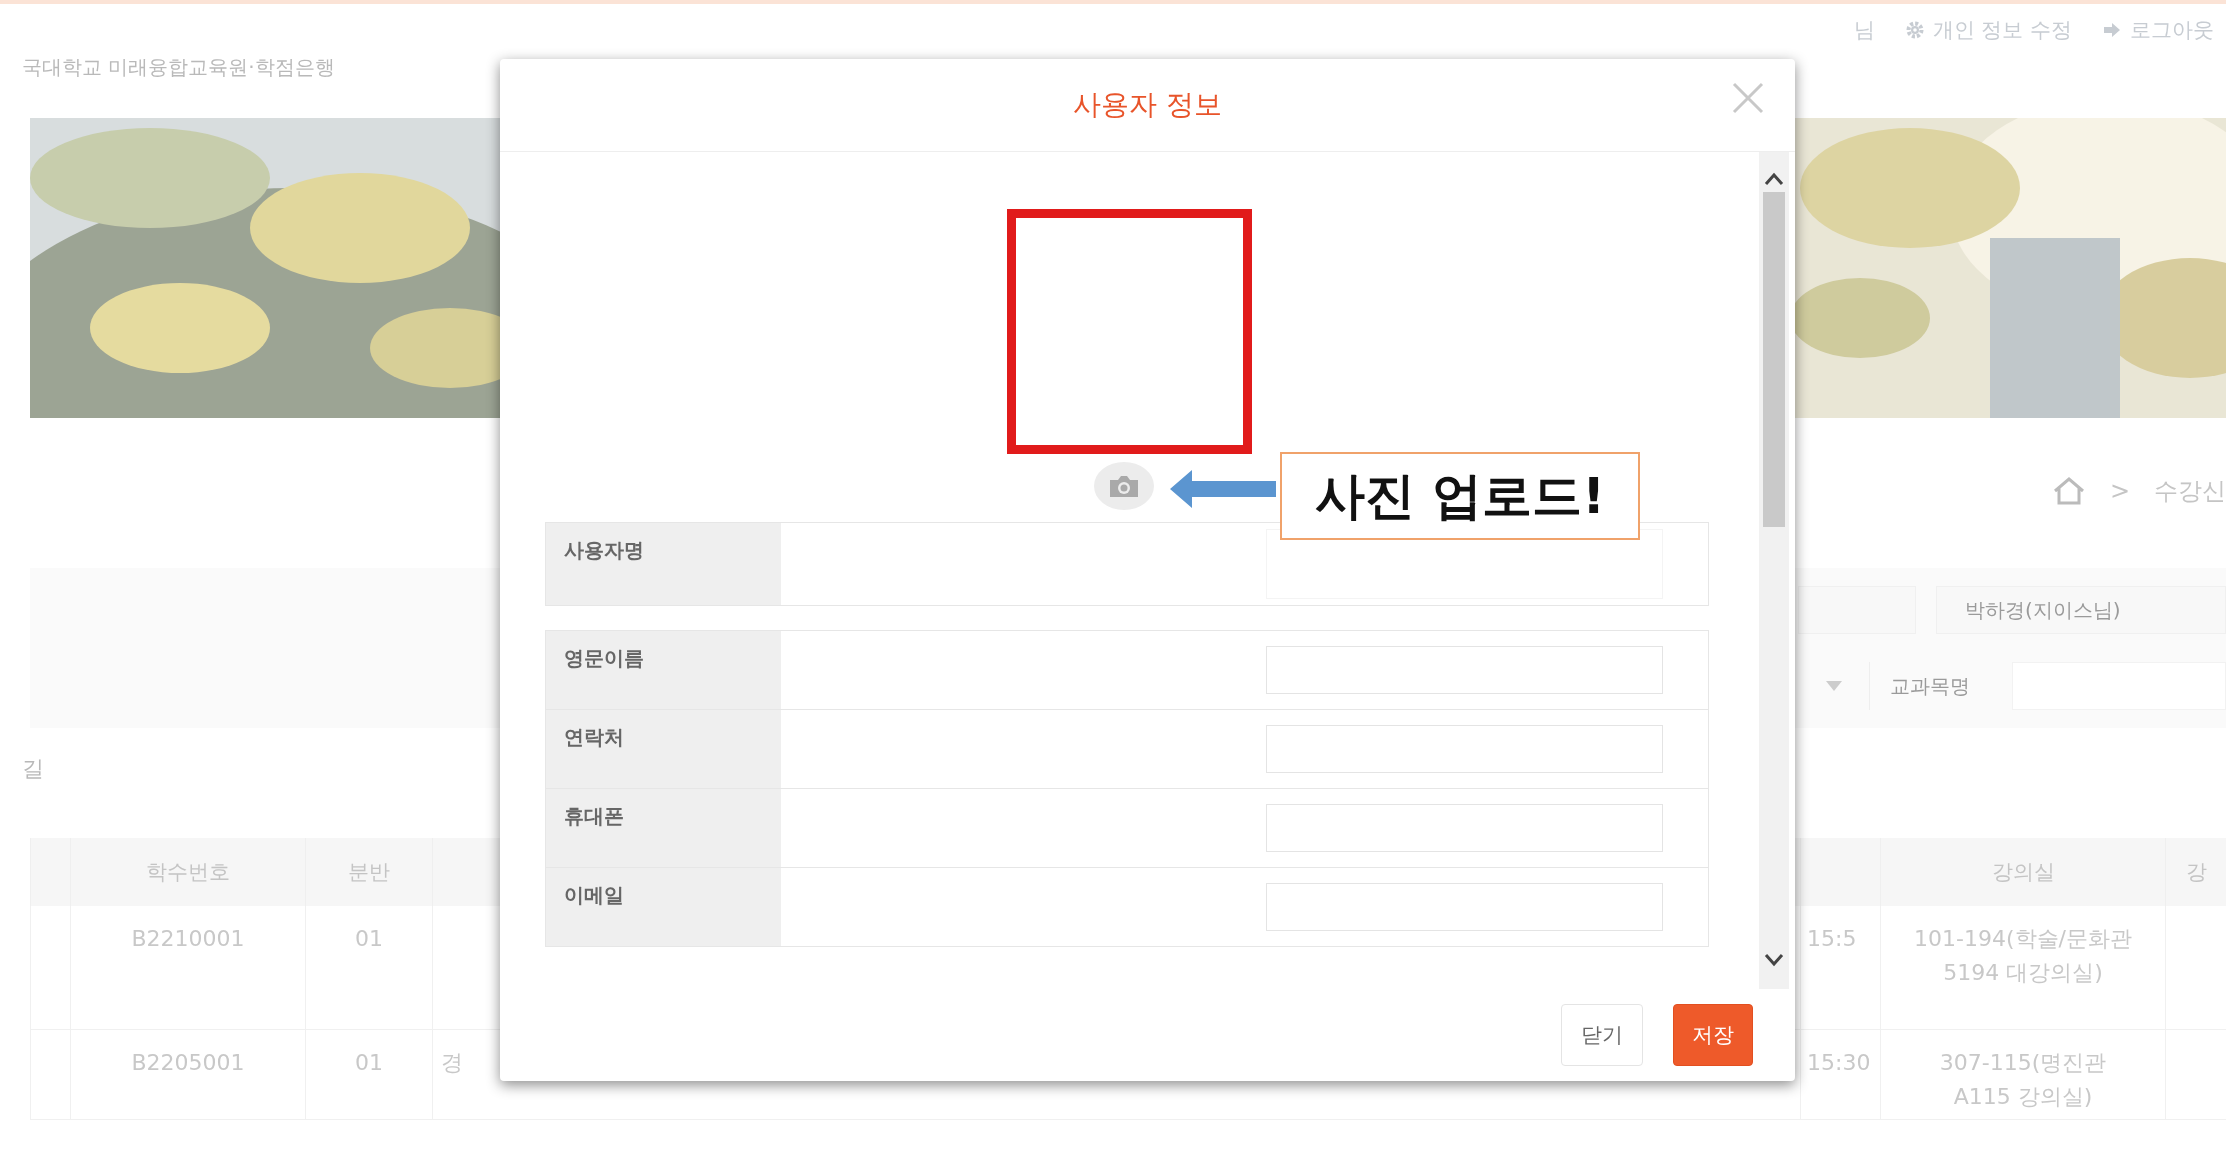 This screenshot has width=2226, height=1173. What do you see at coordinates (1602, 1035) in the screenshot?
I see `close-button: 닫기` at bounding box center [1602, 1035].